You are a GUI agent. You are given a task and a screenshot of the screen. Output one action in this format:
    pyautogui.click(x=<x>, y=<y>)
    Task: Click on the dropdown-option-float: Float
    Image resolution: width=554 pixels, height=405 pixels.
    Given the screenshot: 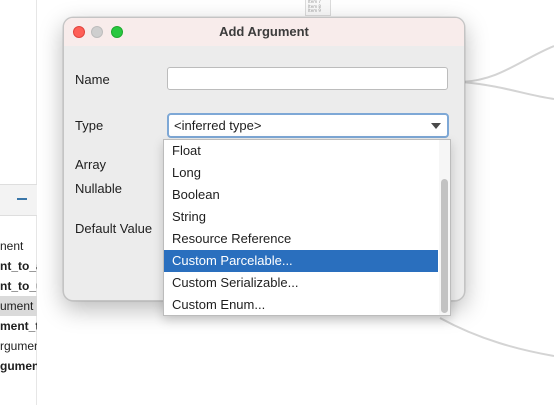 What is the action you would take?
    pyautogui.click(x=301, y=151)
    